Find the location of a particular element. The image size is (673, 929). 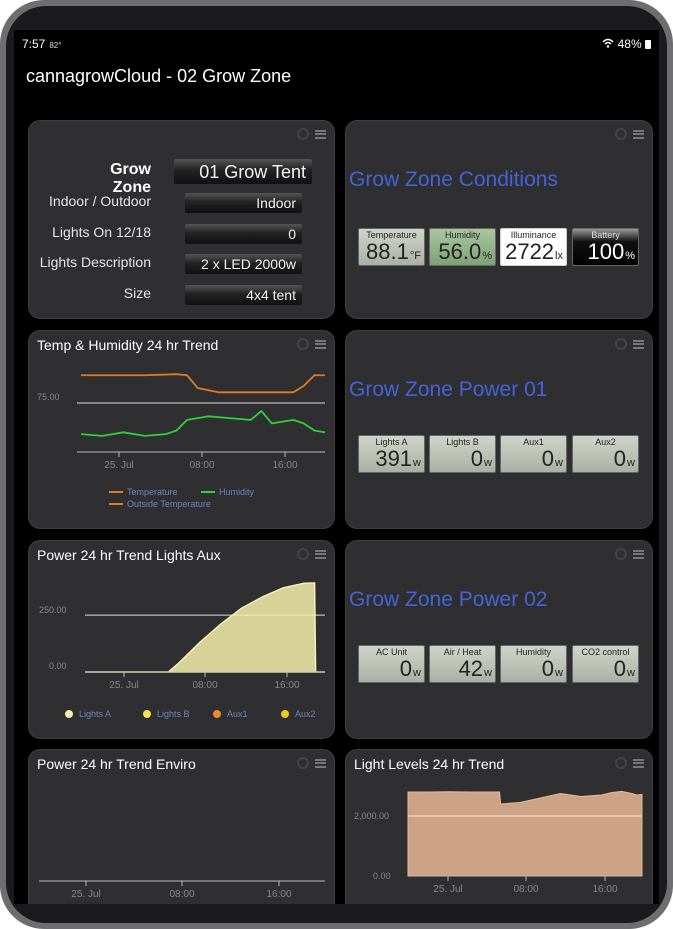

tile-unit: lx is located at coordinates (559, 256).